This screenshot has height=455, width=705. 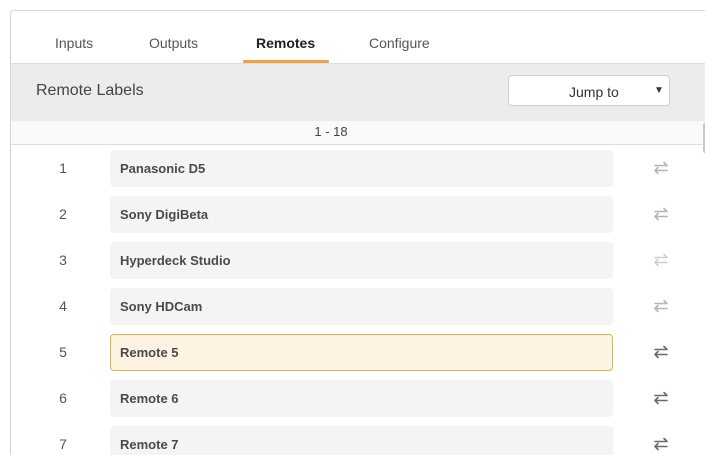 I want to click on row-number: 5, so click(x=63, y=352).